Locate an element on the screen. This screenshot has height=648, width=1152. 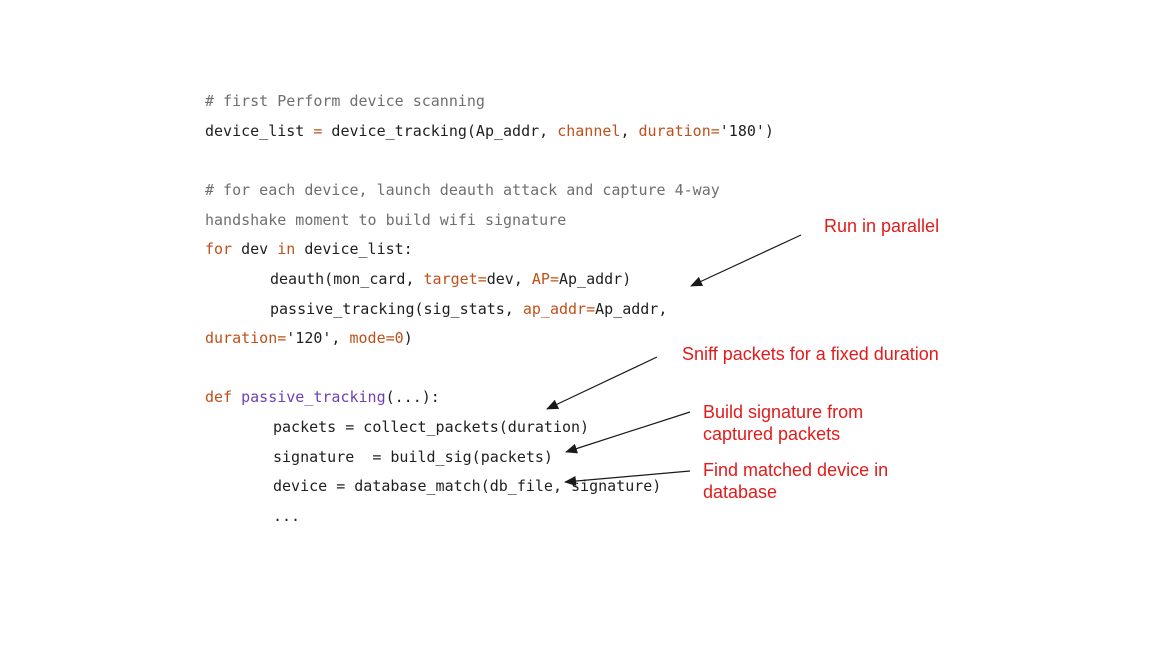
arrow-run-in-parallel is located at coordinates (746, 260).